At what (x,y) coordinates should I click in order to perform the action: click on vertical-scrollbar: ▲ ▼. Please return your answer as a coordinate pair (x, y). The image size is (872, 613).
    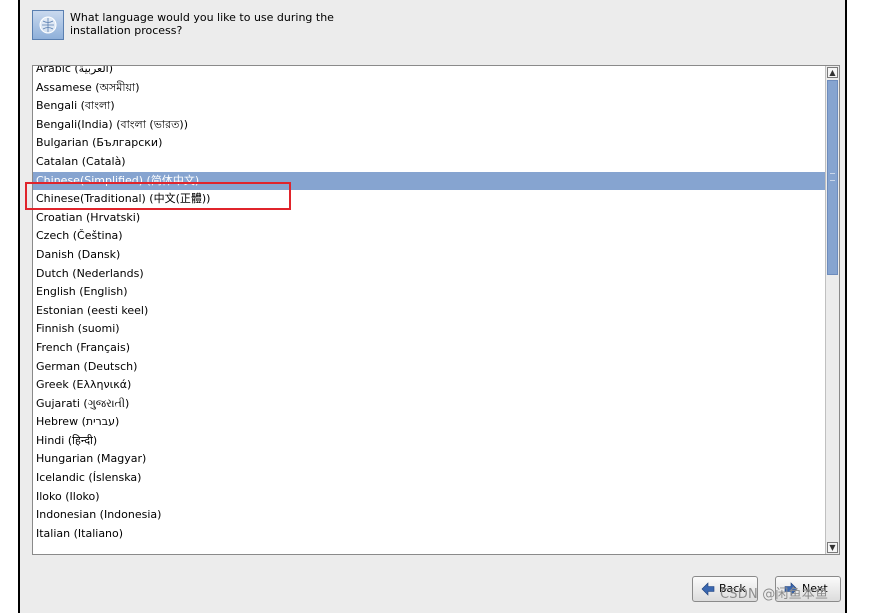
    Looking at the image, I should click on (832, 310).